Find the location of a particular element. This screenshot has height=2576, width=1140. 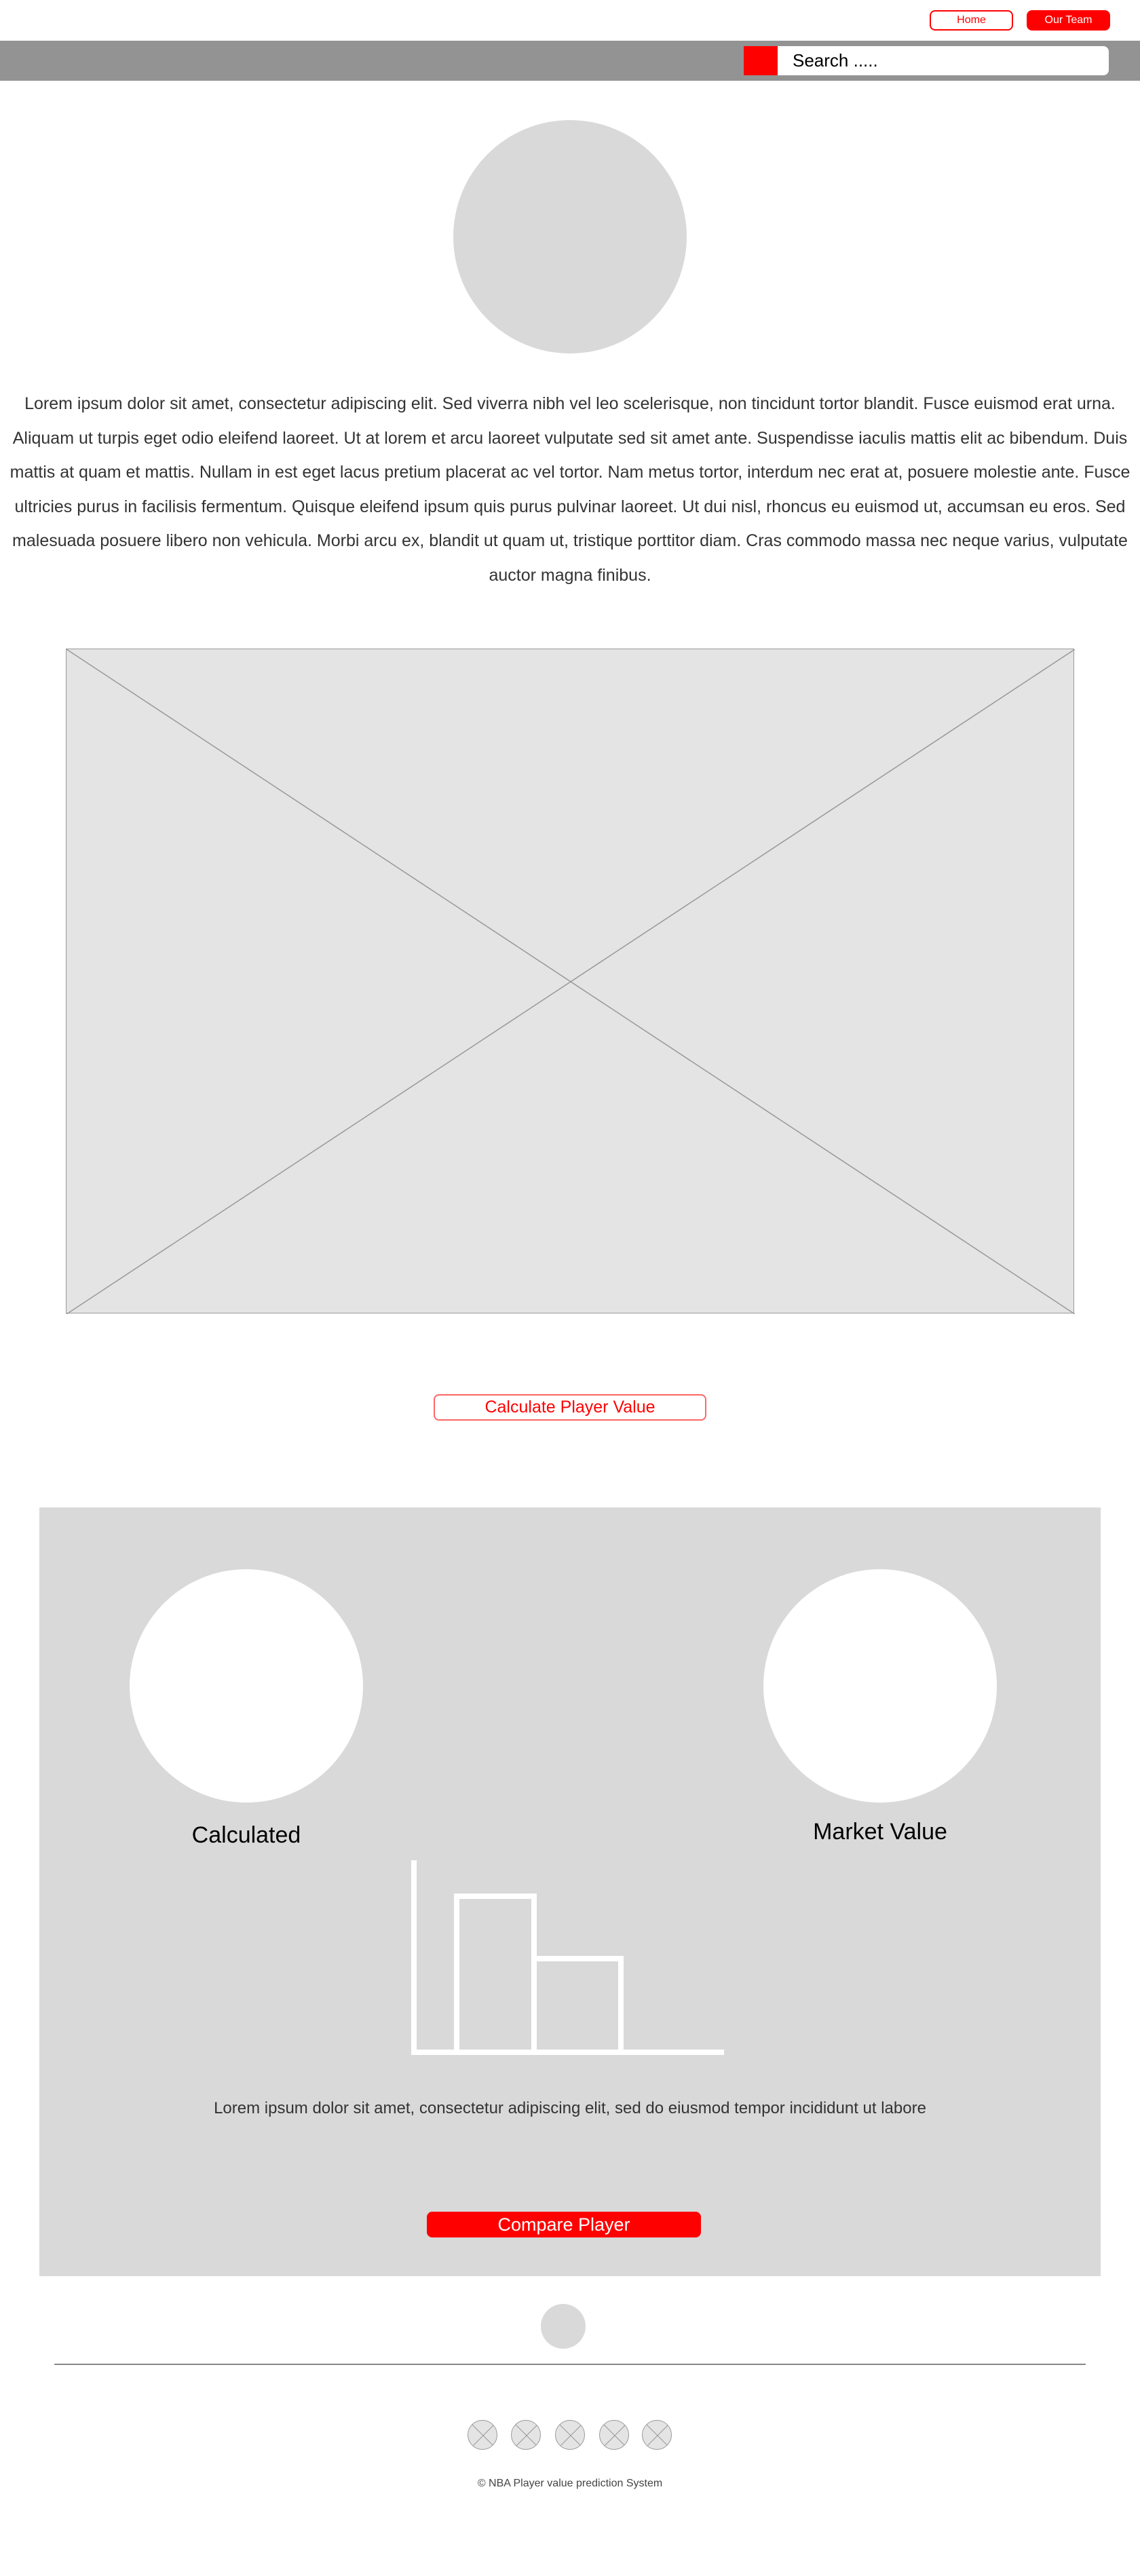

our-team-button: Our Team is located at coordinates (1068, 20).